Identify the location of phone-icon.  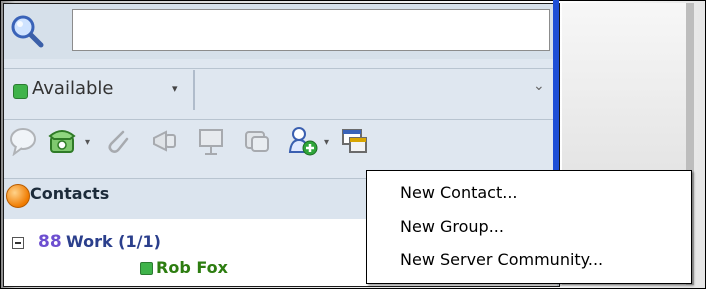
(62, 141).